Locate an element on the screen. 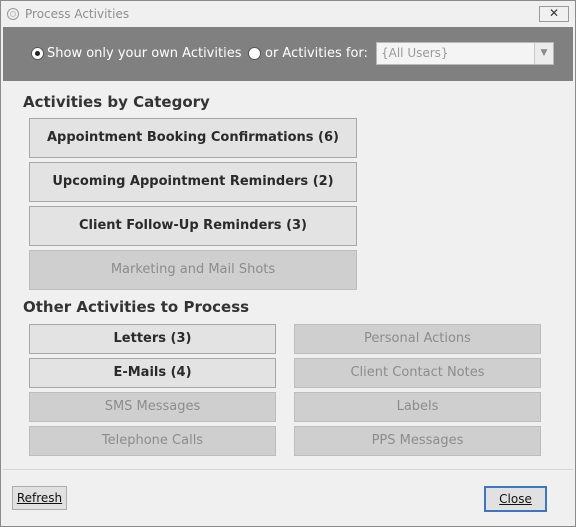 This screenshot has height=527, width=576. chevron-down-icon: ▼ is located at coordinates (543, 53).